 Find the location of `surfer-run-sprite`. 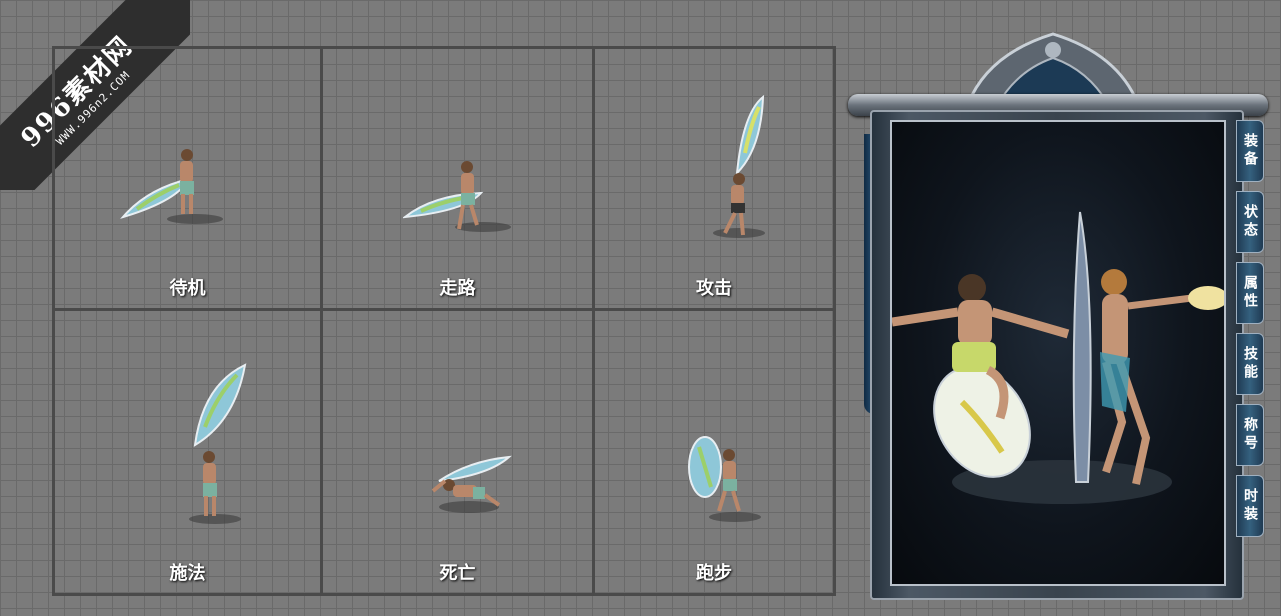

surfer-run-sprite is located at coordinates (724, 479).